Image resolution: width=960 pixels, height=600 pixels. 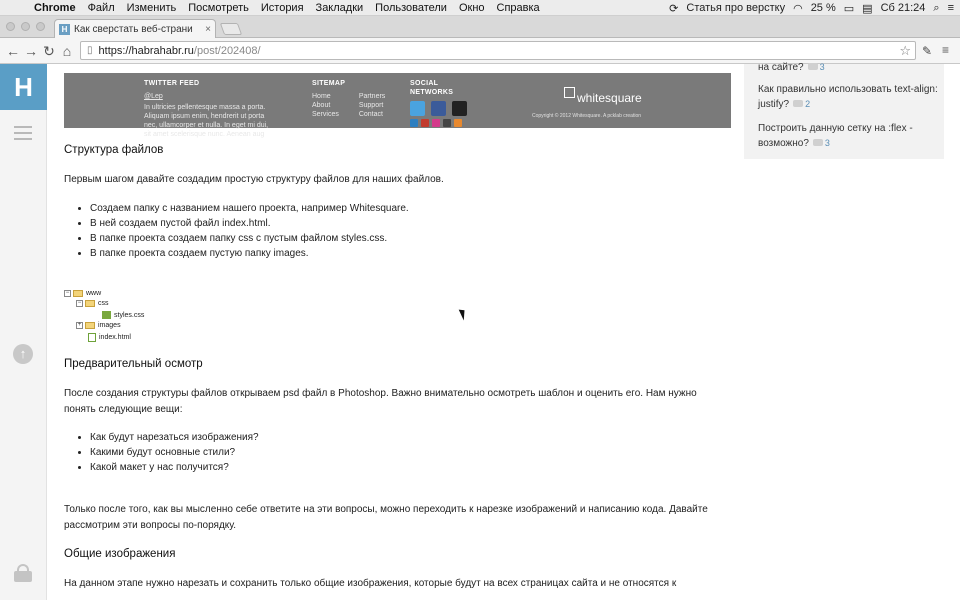 I want to click on list-item: В ней создаем пустой файл index.html., so click(x=407, y=223).